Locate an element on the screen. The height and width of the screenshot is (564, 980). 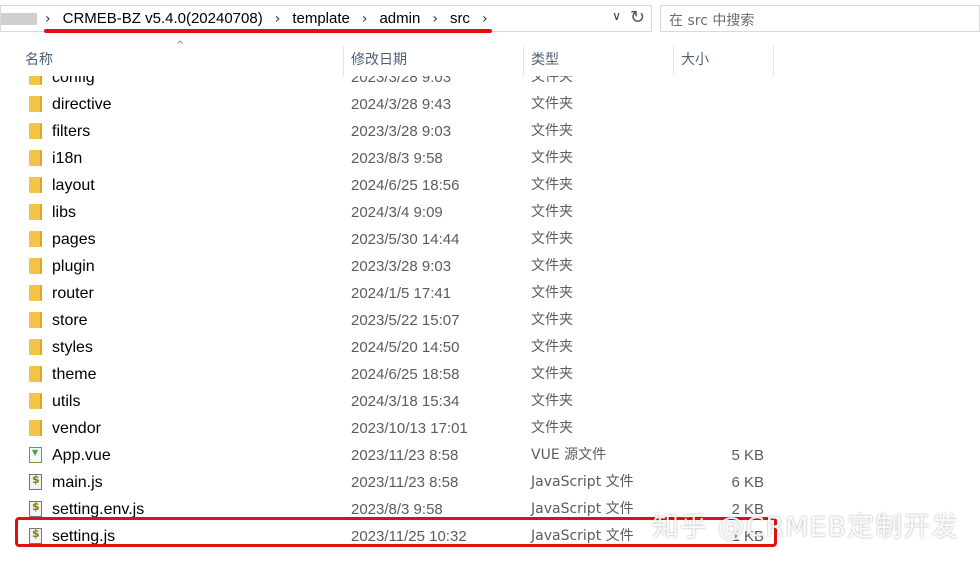
file-name: styles is located at coordinates (72, 347).